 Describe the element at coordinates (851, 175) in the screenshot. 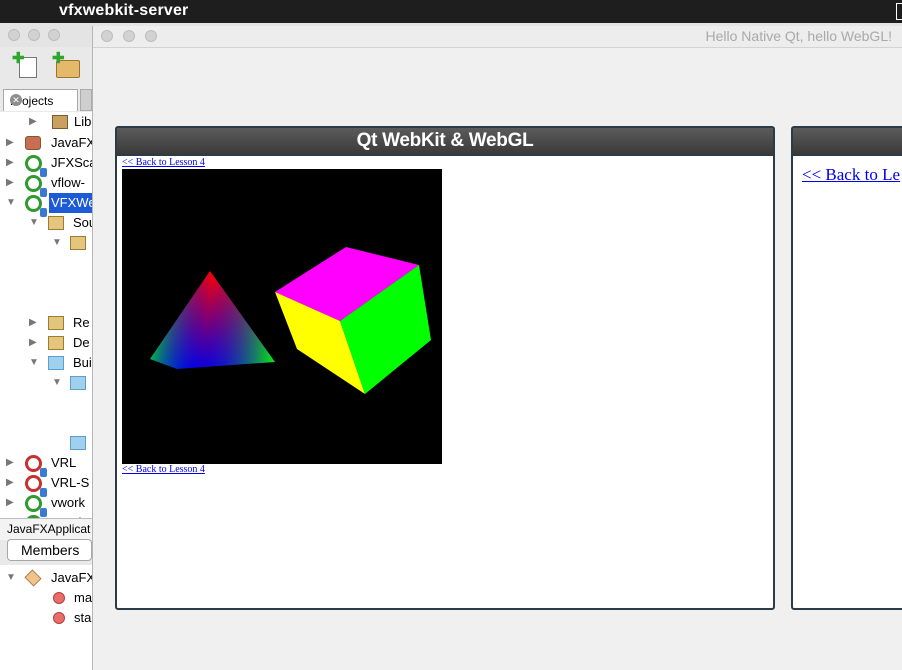

I see `back-to-lesson-link: << Back to Le` at that location.